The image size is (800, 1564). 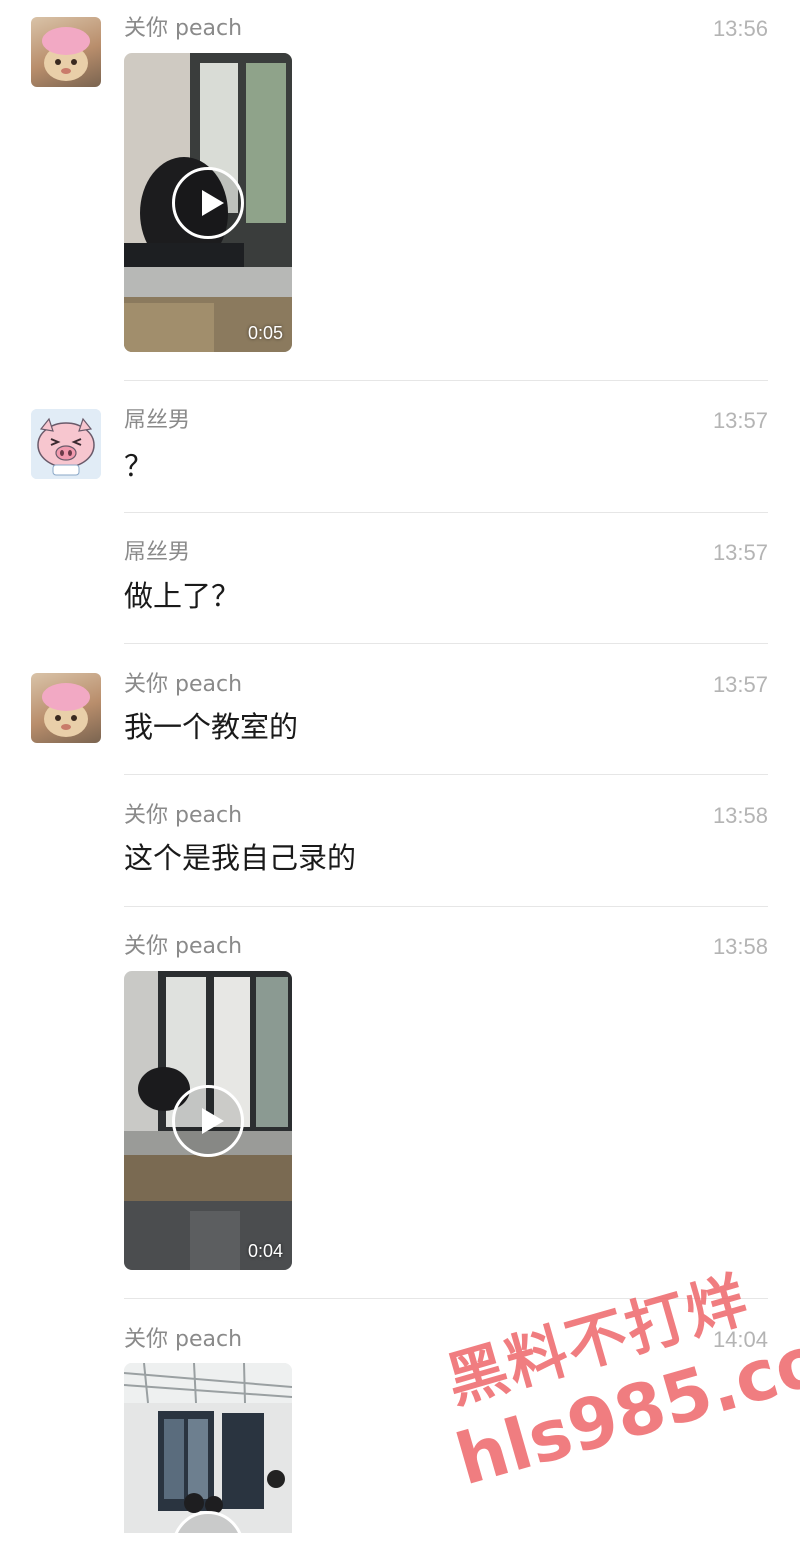 I want to click on watermark-title: 黑料不打烊, so click(x=598, y=1341).